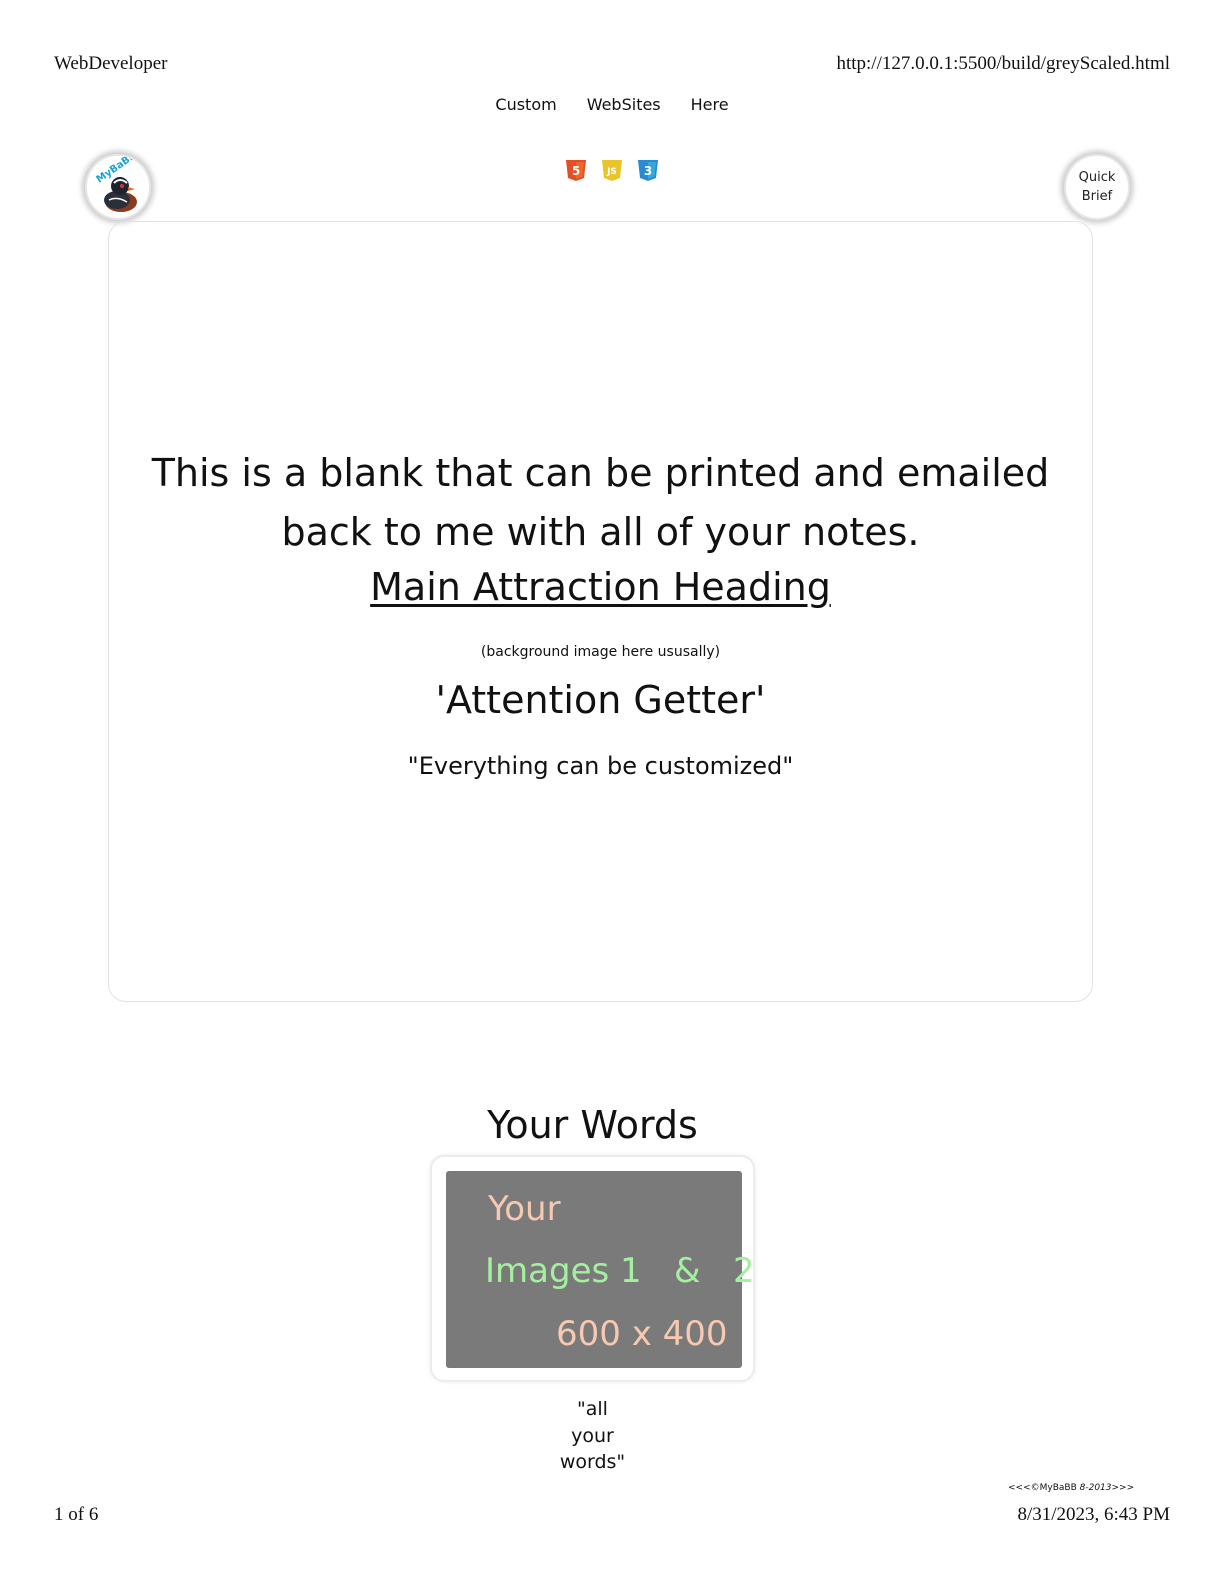  I want to click on quick-brief-line1: Quick, so click(1097, 177).